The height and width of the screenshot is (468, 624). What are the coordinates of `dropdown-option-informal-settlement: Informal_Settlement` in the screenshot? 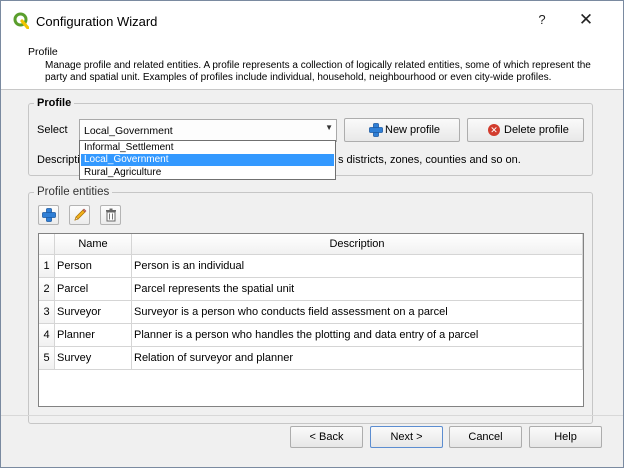 It's located at (207, 148).